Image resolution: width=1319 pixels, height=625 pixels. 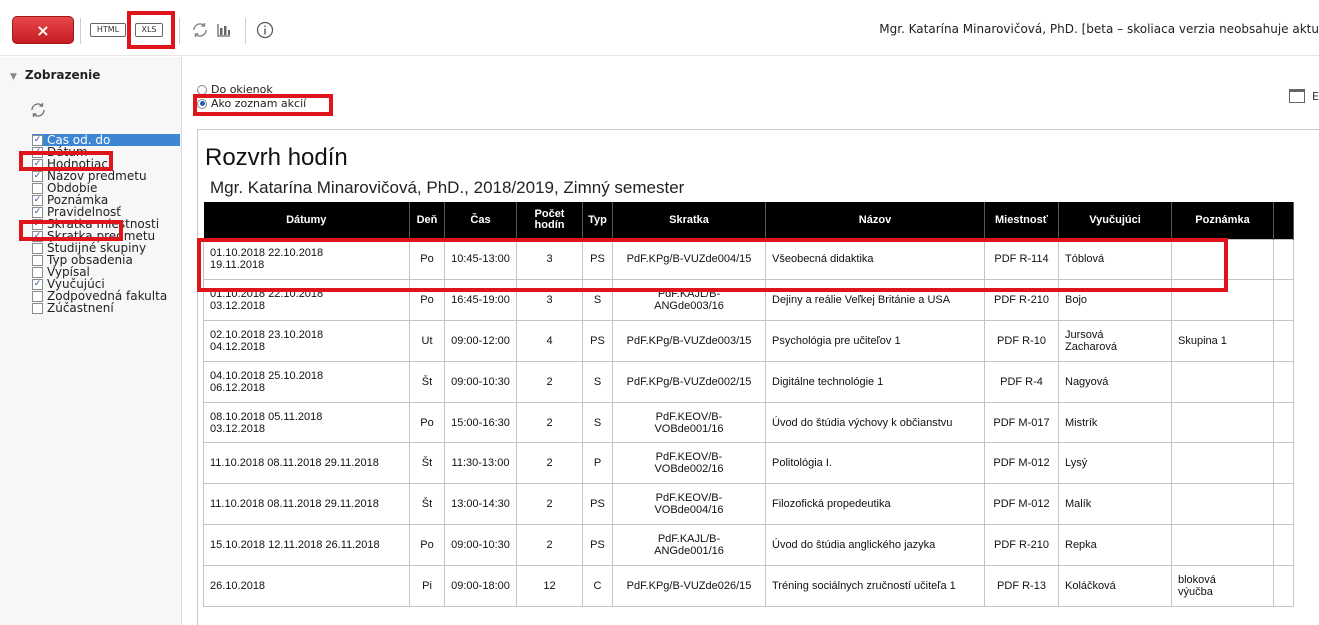 What do you see at coordinates (480, 259) in the screenshot?
I see `table-cell: 10:45-13:00` at bounding box center [480, 259].